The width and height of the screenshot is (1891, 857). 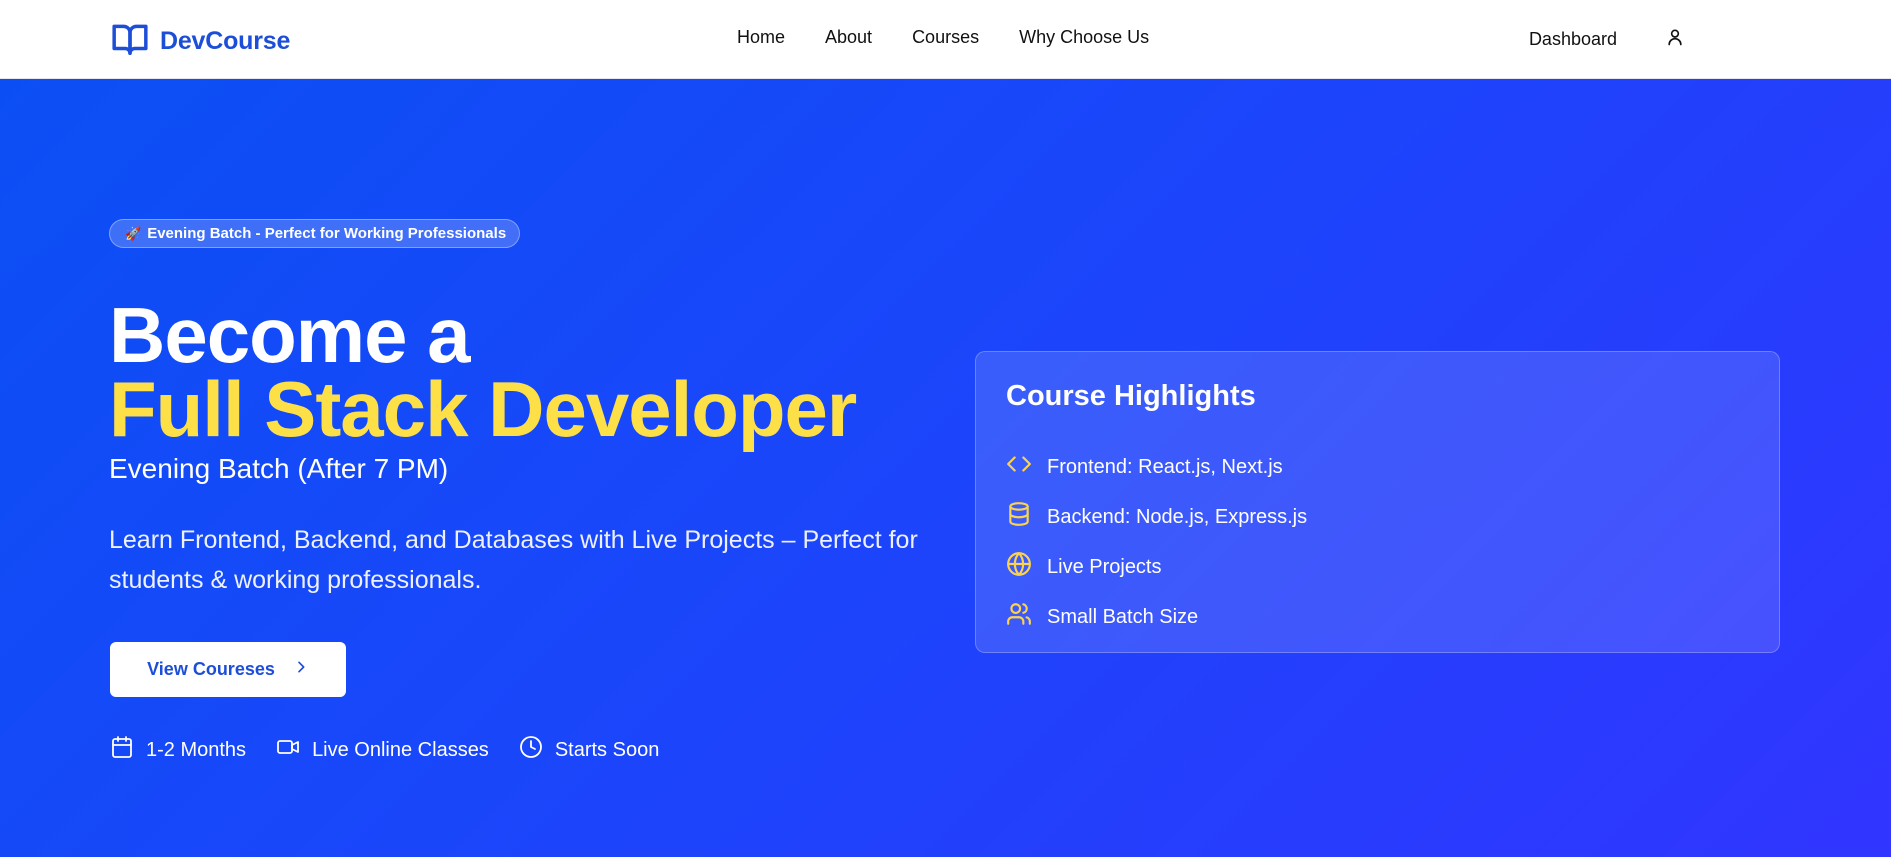 What do you see at coordinates (483, 409) in the screenshot?
I see `title-line-2: Full Stack Developer` at bounding box center [483, 409].